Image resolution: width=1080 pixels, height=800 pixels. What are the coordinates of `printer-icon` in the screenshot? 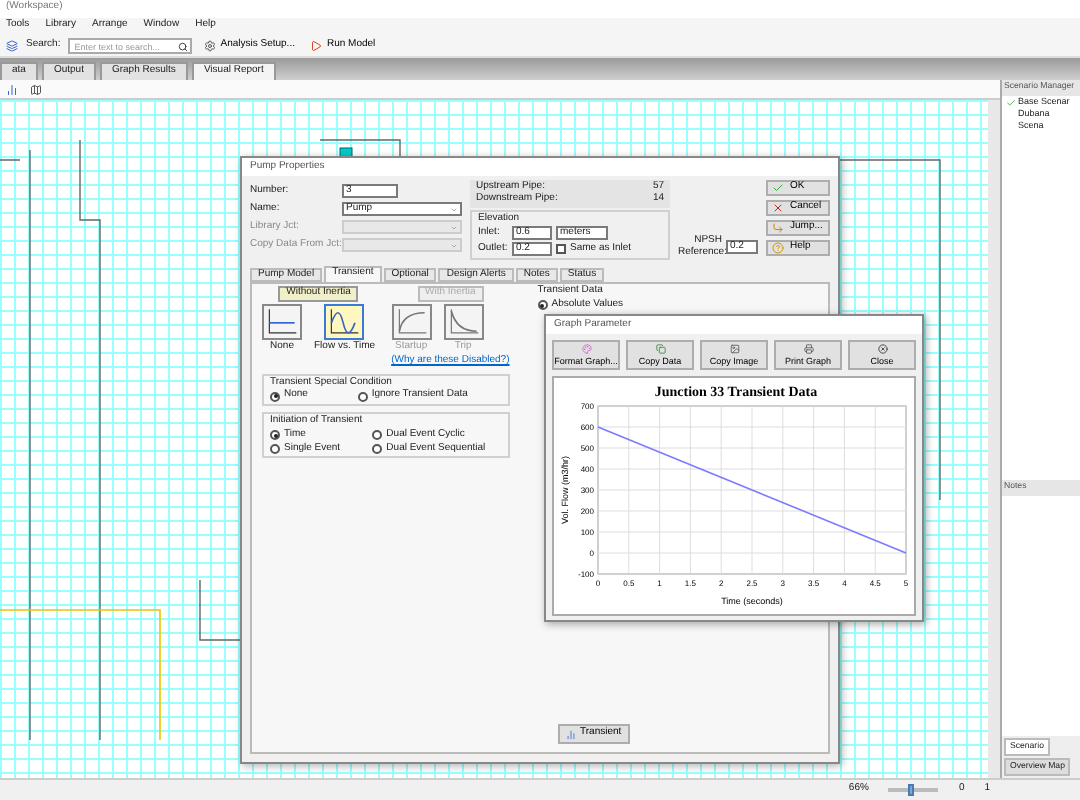 It's located at (808, 348).